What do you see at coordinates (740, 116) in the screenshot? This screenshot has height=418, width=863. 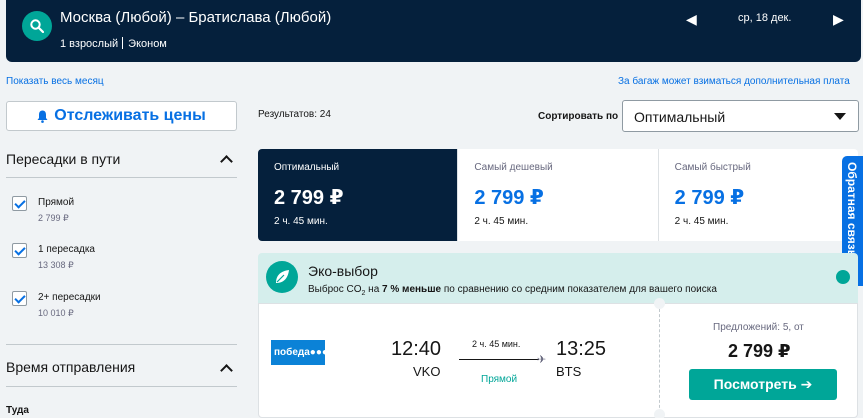 I see `sort-select: Оптимальный` at bounding box center [740, 116].